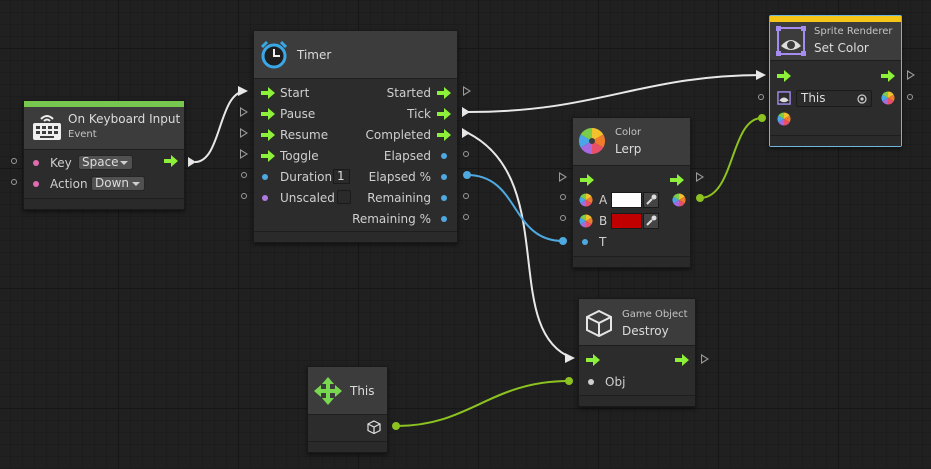 This screenshot has width=931, height=469. Describe the element at coordinates (444, 135) in the screenshot. I see `completed-flow-arrow-icon` at that location.